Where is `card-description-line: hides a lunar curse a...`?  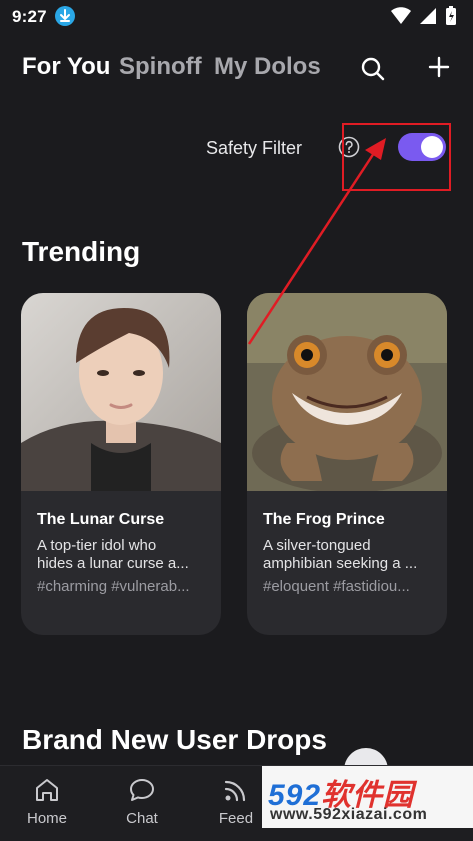
card-description-line: hides a lunar curse a... is located at coordinates (113, 563).